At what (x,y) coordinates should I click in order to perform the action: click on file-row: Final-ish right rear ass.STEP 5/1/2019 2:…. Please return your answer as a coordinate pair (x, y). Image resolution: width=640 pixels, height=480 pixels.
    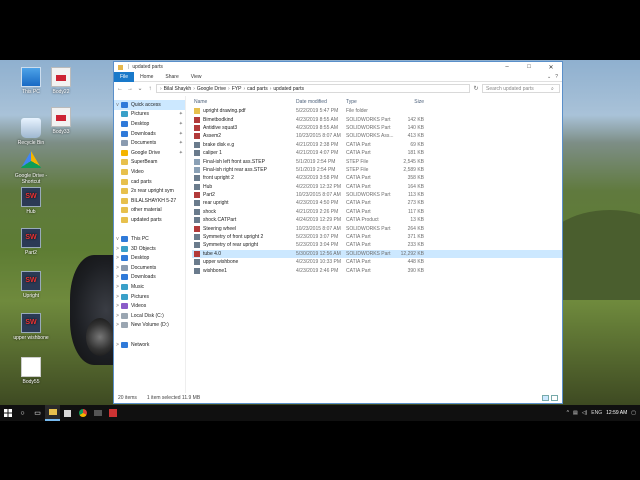
    Looking at the image, I should click on (377, 170).